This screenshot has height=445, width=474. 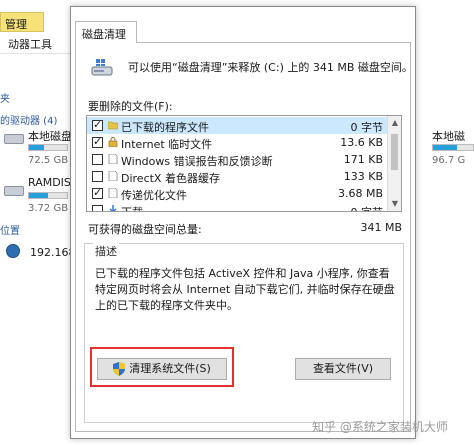 I want to click on list-item: DirectX 着色器缓存 133 KB, so click(x=238, y=176).